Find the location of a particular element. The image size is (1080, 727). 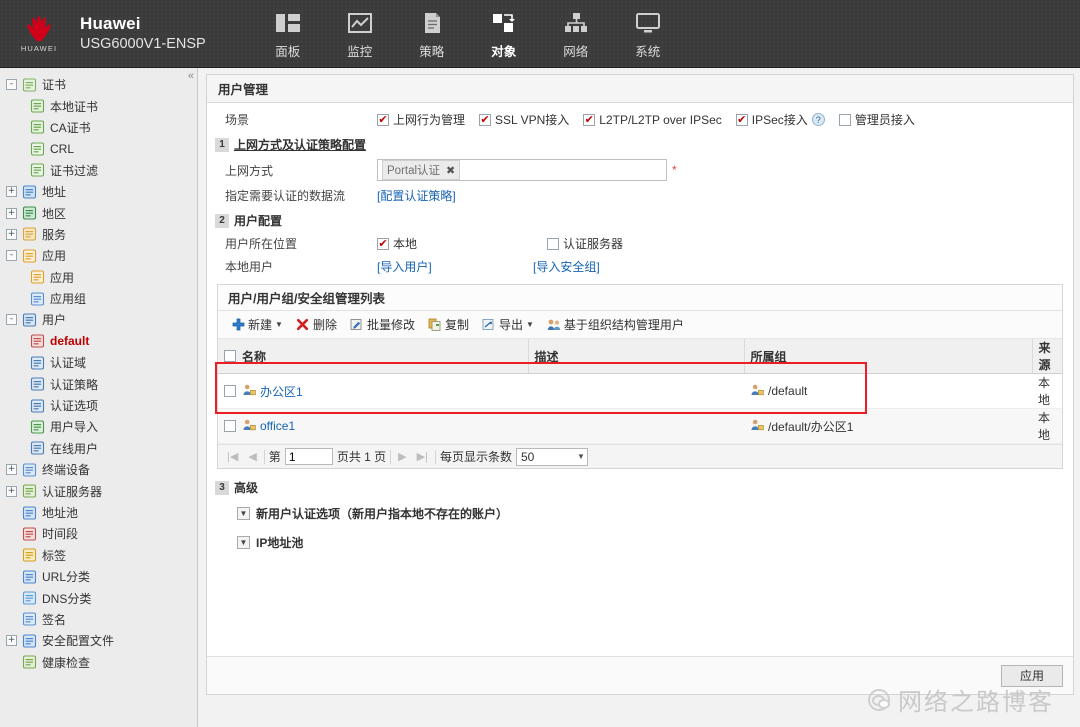

sidebar-item-23: URL分类 is located at coordinates (98, 576).